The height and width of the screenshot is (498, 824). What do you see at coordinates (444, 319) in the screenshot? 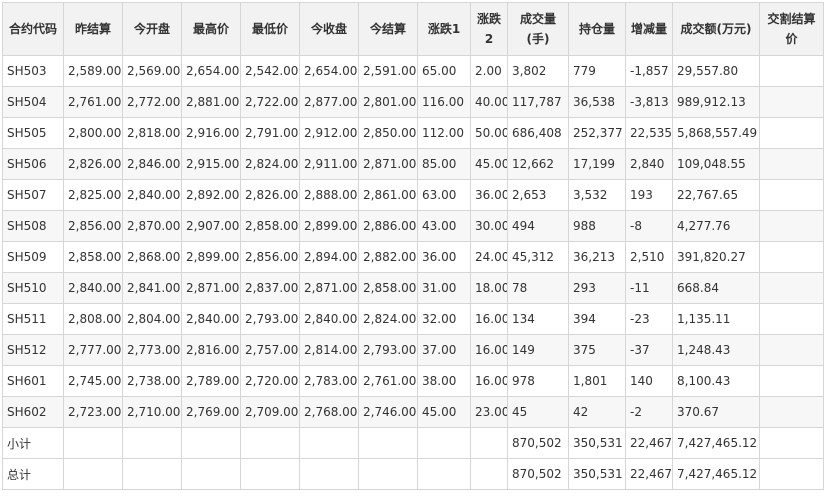
I see `table-cell: 32.00` at bounding box center [444, 319].